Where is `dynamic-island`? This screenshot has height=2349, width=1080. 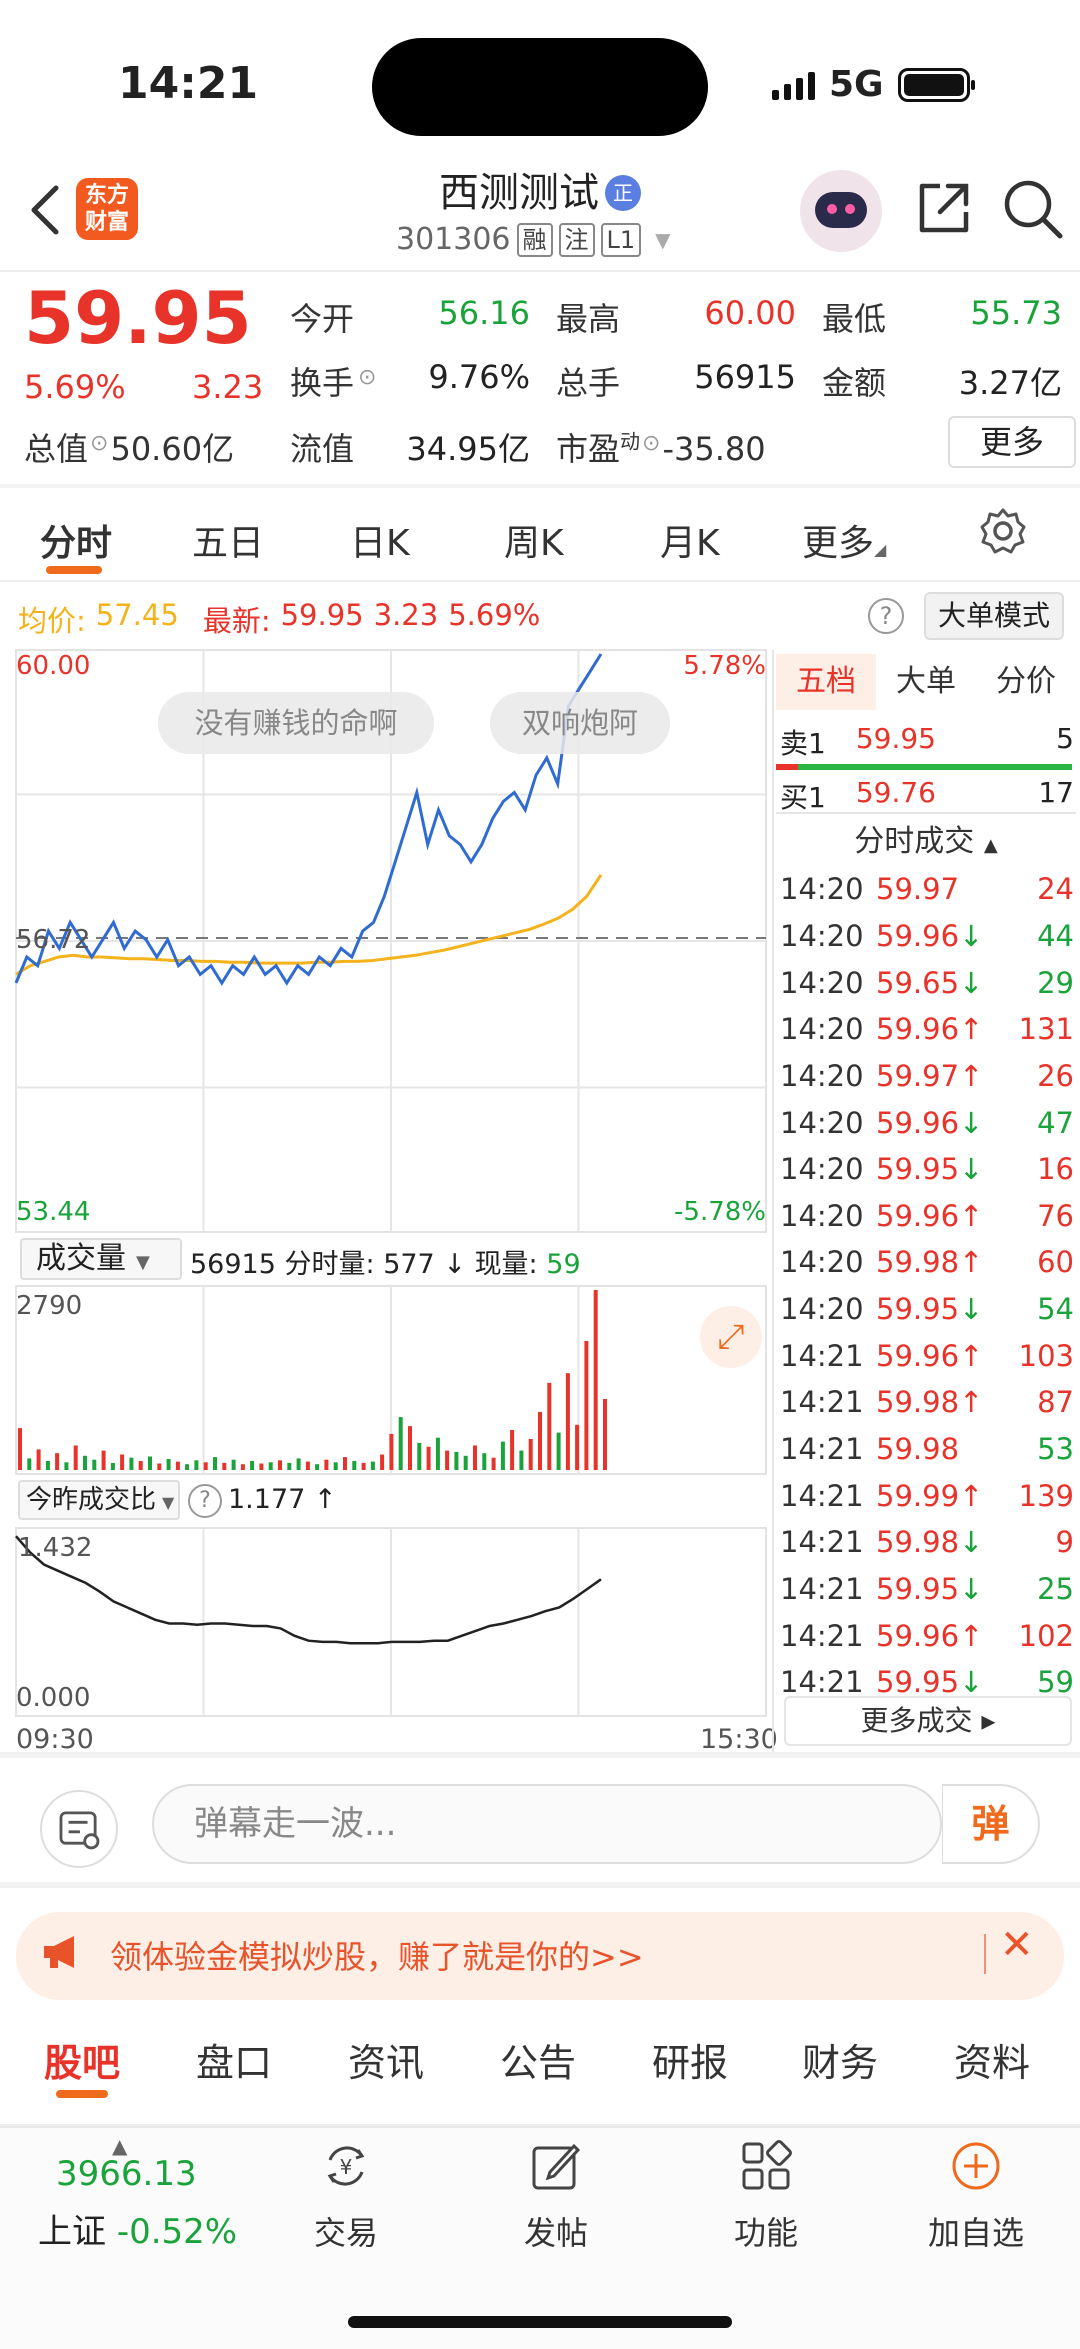 dynamic-island is located at coordinates (540, 87).